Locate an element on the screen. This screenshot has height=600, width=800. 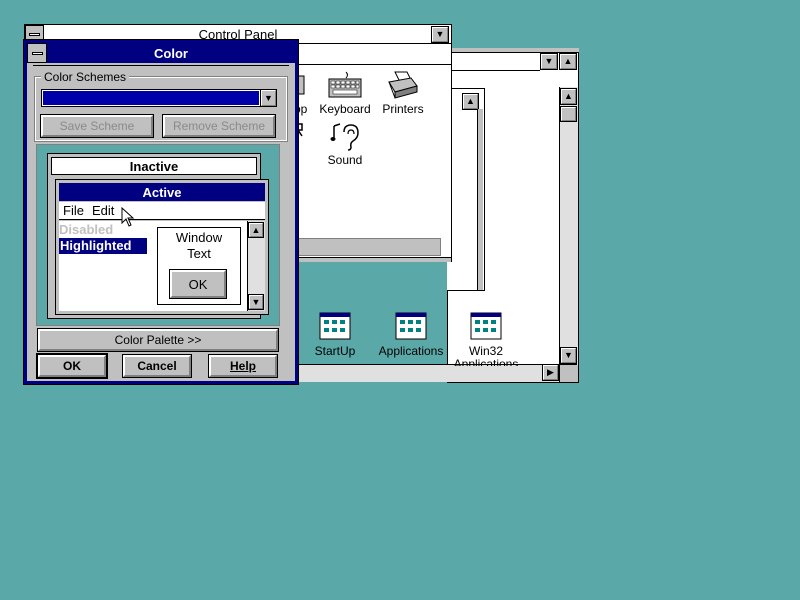
sound-icon is located at coordinates (345, 137).